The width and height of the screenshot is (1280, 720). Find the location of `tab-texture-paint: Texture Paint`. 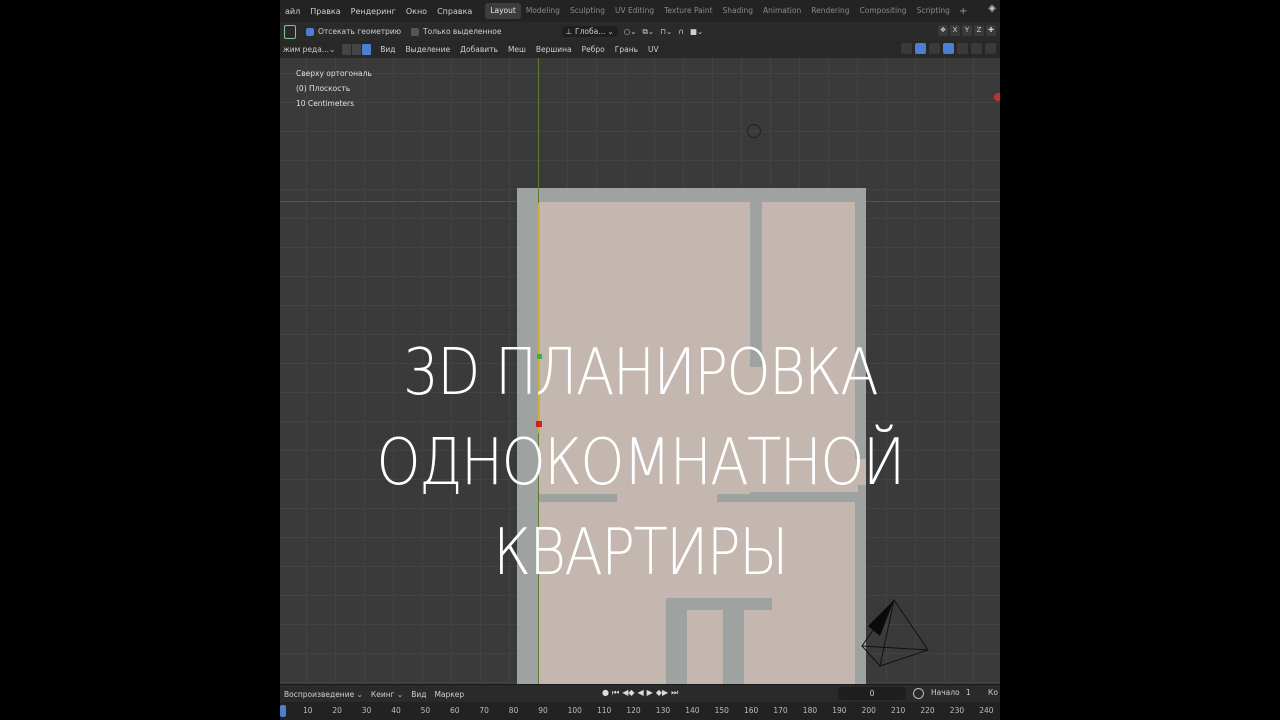

tab-texture-paint: Texture Paint is located at coordinates (688, 11).